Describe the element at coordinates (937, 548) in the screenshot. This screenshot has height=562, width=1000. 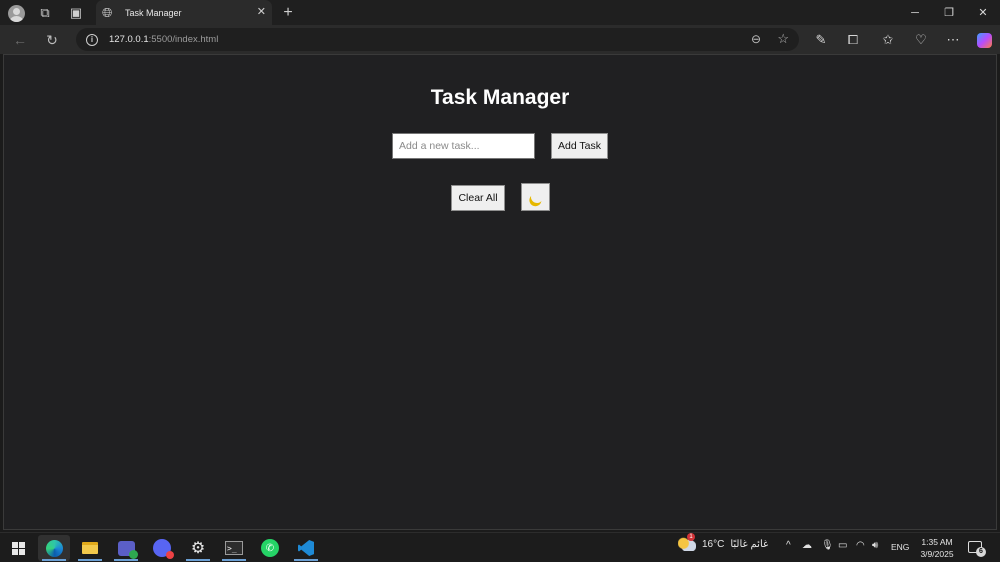
I see `system-clock: 1:35 AM 3/9/2025` at that location.